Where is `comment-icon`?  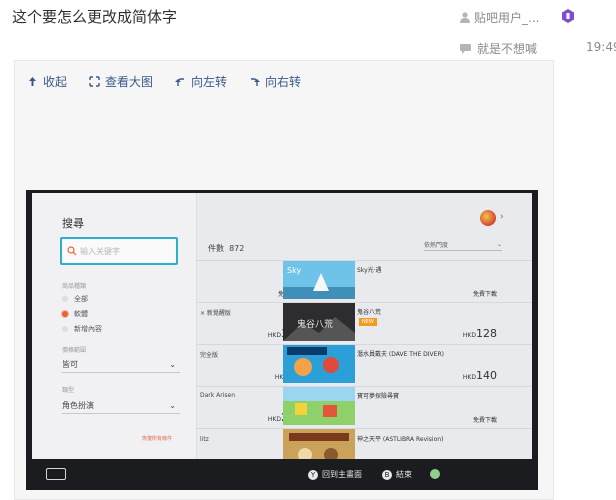
comment-icon is located at coordinates (465, 48).